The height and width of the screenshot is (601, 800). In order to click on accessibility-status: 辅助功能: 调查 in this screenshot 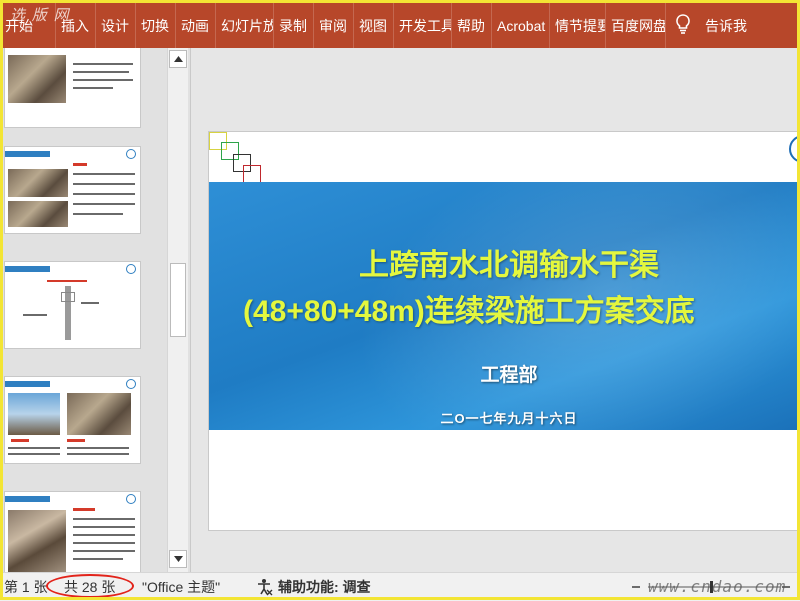, I will do `click(324, 587)`.